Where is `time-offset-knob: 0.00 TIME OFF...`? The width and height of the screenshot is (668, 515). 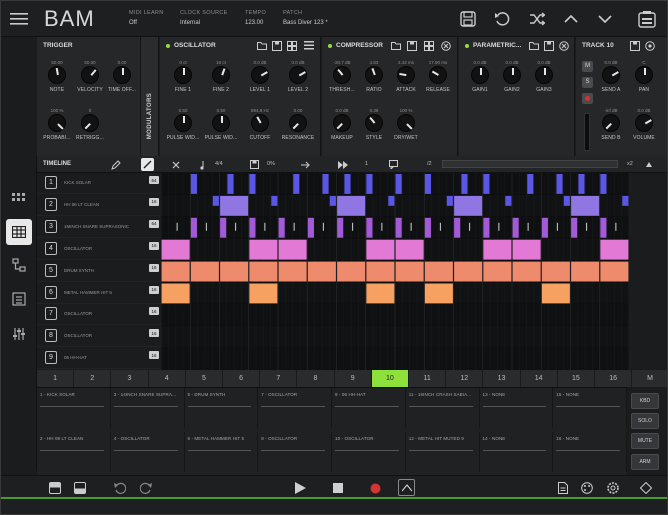 time-offset-knob: 0.00 TIME OFF... is located at coordinates (122, 81).